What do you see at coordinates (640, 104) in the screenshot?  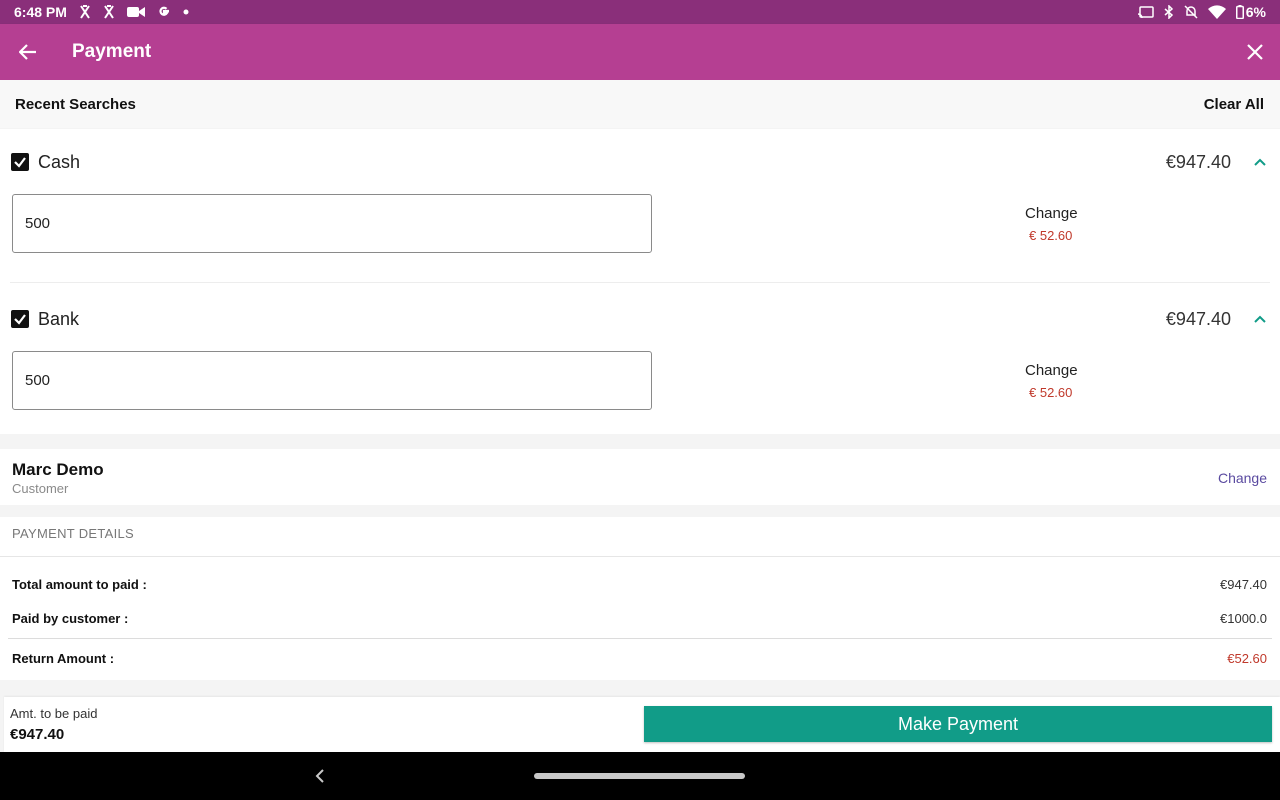 I see `recent-searches-header: Recent Searches Clear All` at bounding box center [640, 104].